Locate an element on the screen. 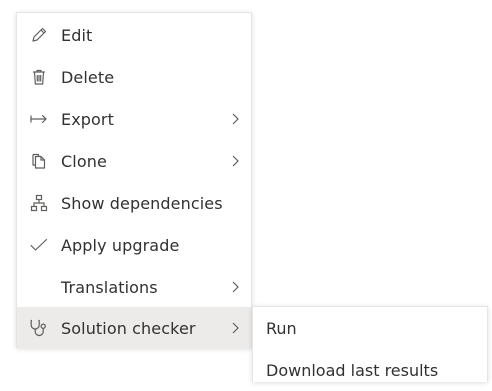 The height and width of the screenshot is (391, 492). menu-item-label: Solution checker is located at coordinates (128, 328).